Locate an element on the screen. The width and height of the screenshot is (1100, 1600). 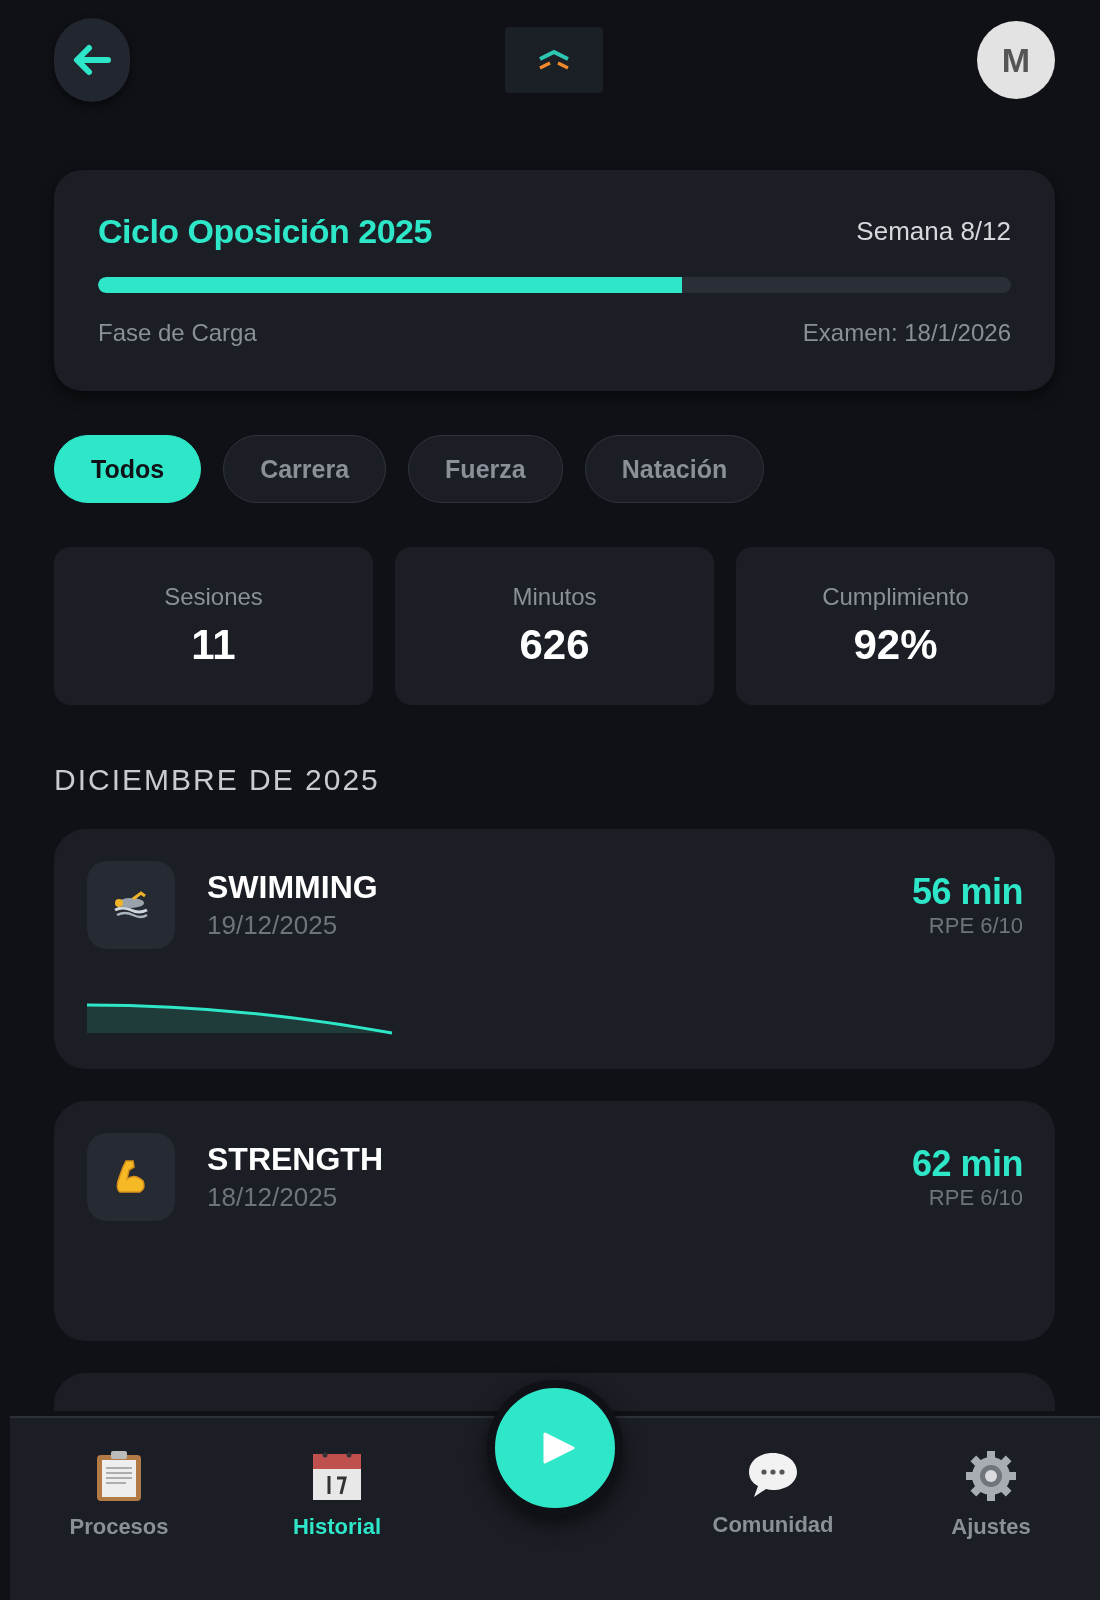
filter-chip: Fuerza is located at coordinates (485, 469).